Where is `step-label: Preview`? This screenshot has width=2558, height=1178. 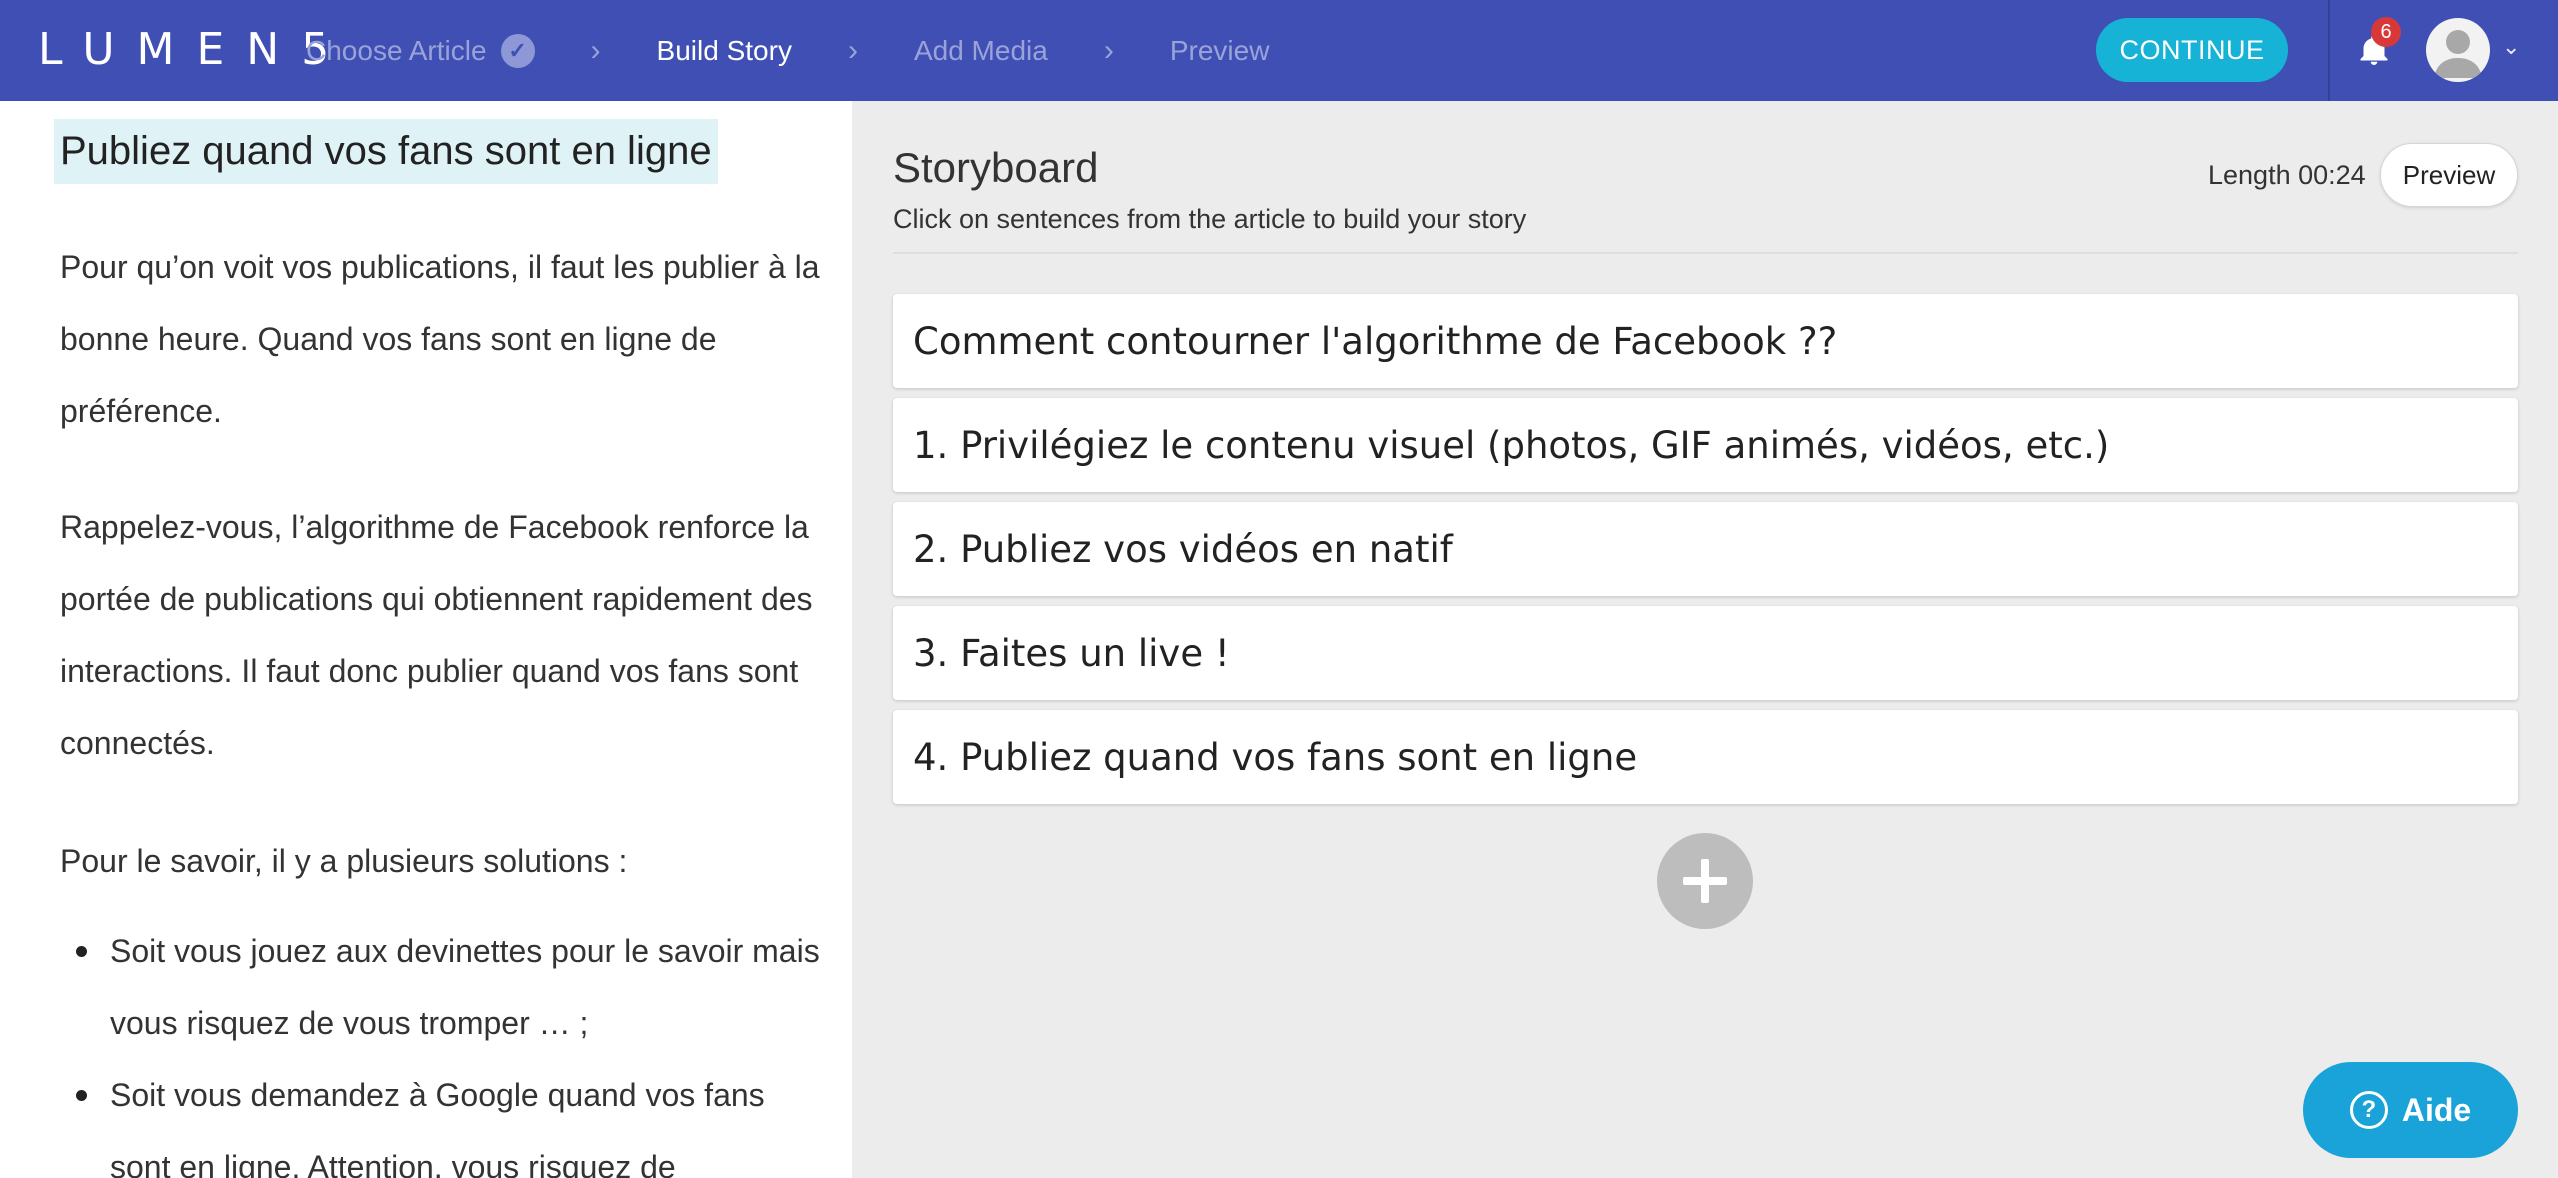
step-label: Preview is located at coordinates (1219, 50).